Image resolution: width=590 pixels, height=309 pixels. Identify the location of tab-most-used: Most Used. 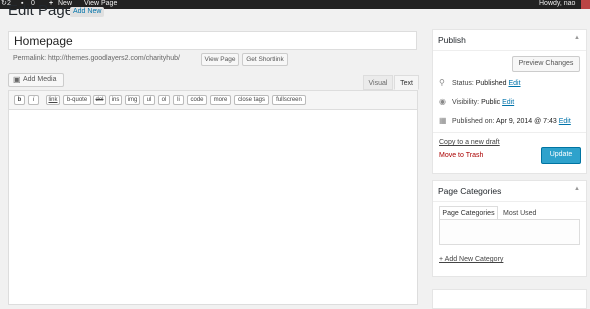
(519, 213).